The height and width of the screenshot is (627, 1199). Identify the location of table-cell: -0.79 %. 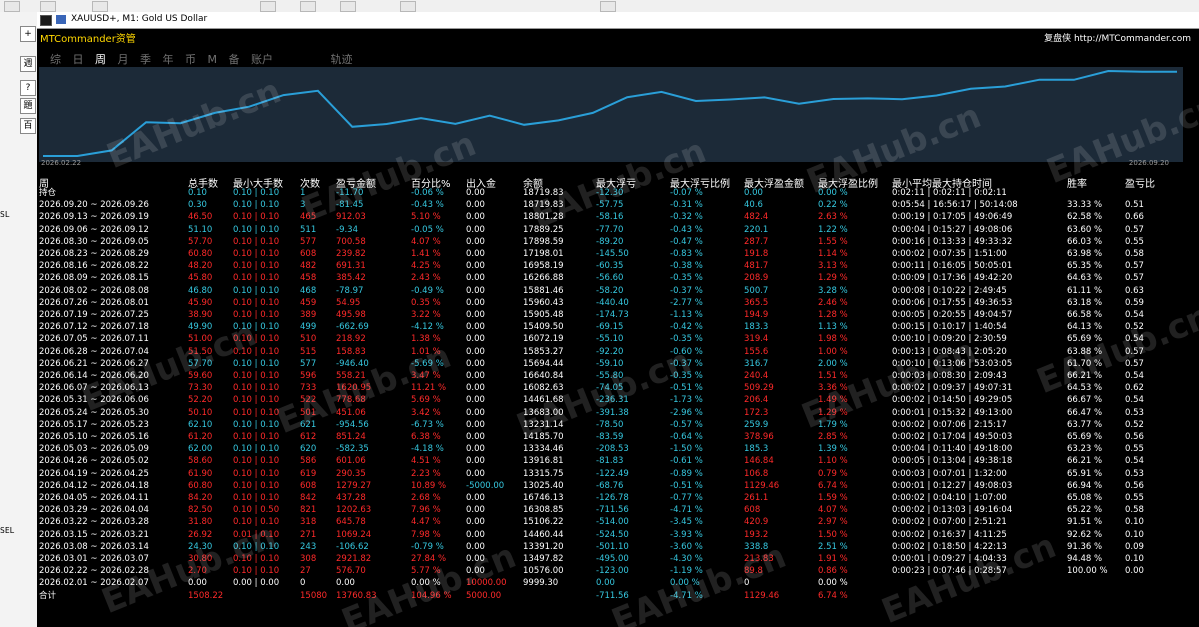
(427, 546).